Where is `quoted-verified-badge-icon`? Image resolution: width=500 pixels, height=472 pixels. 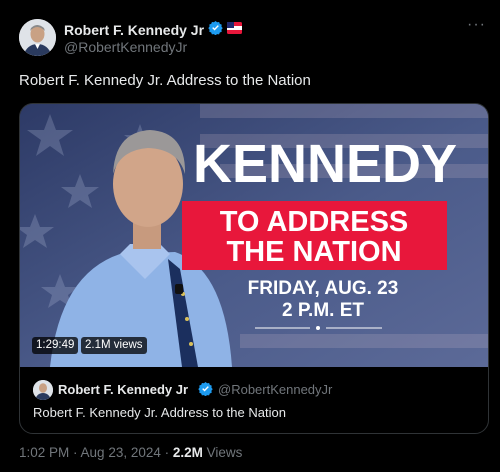 quoted-verified-badge-icon is located at coordinates (205, 391).